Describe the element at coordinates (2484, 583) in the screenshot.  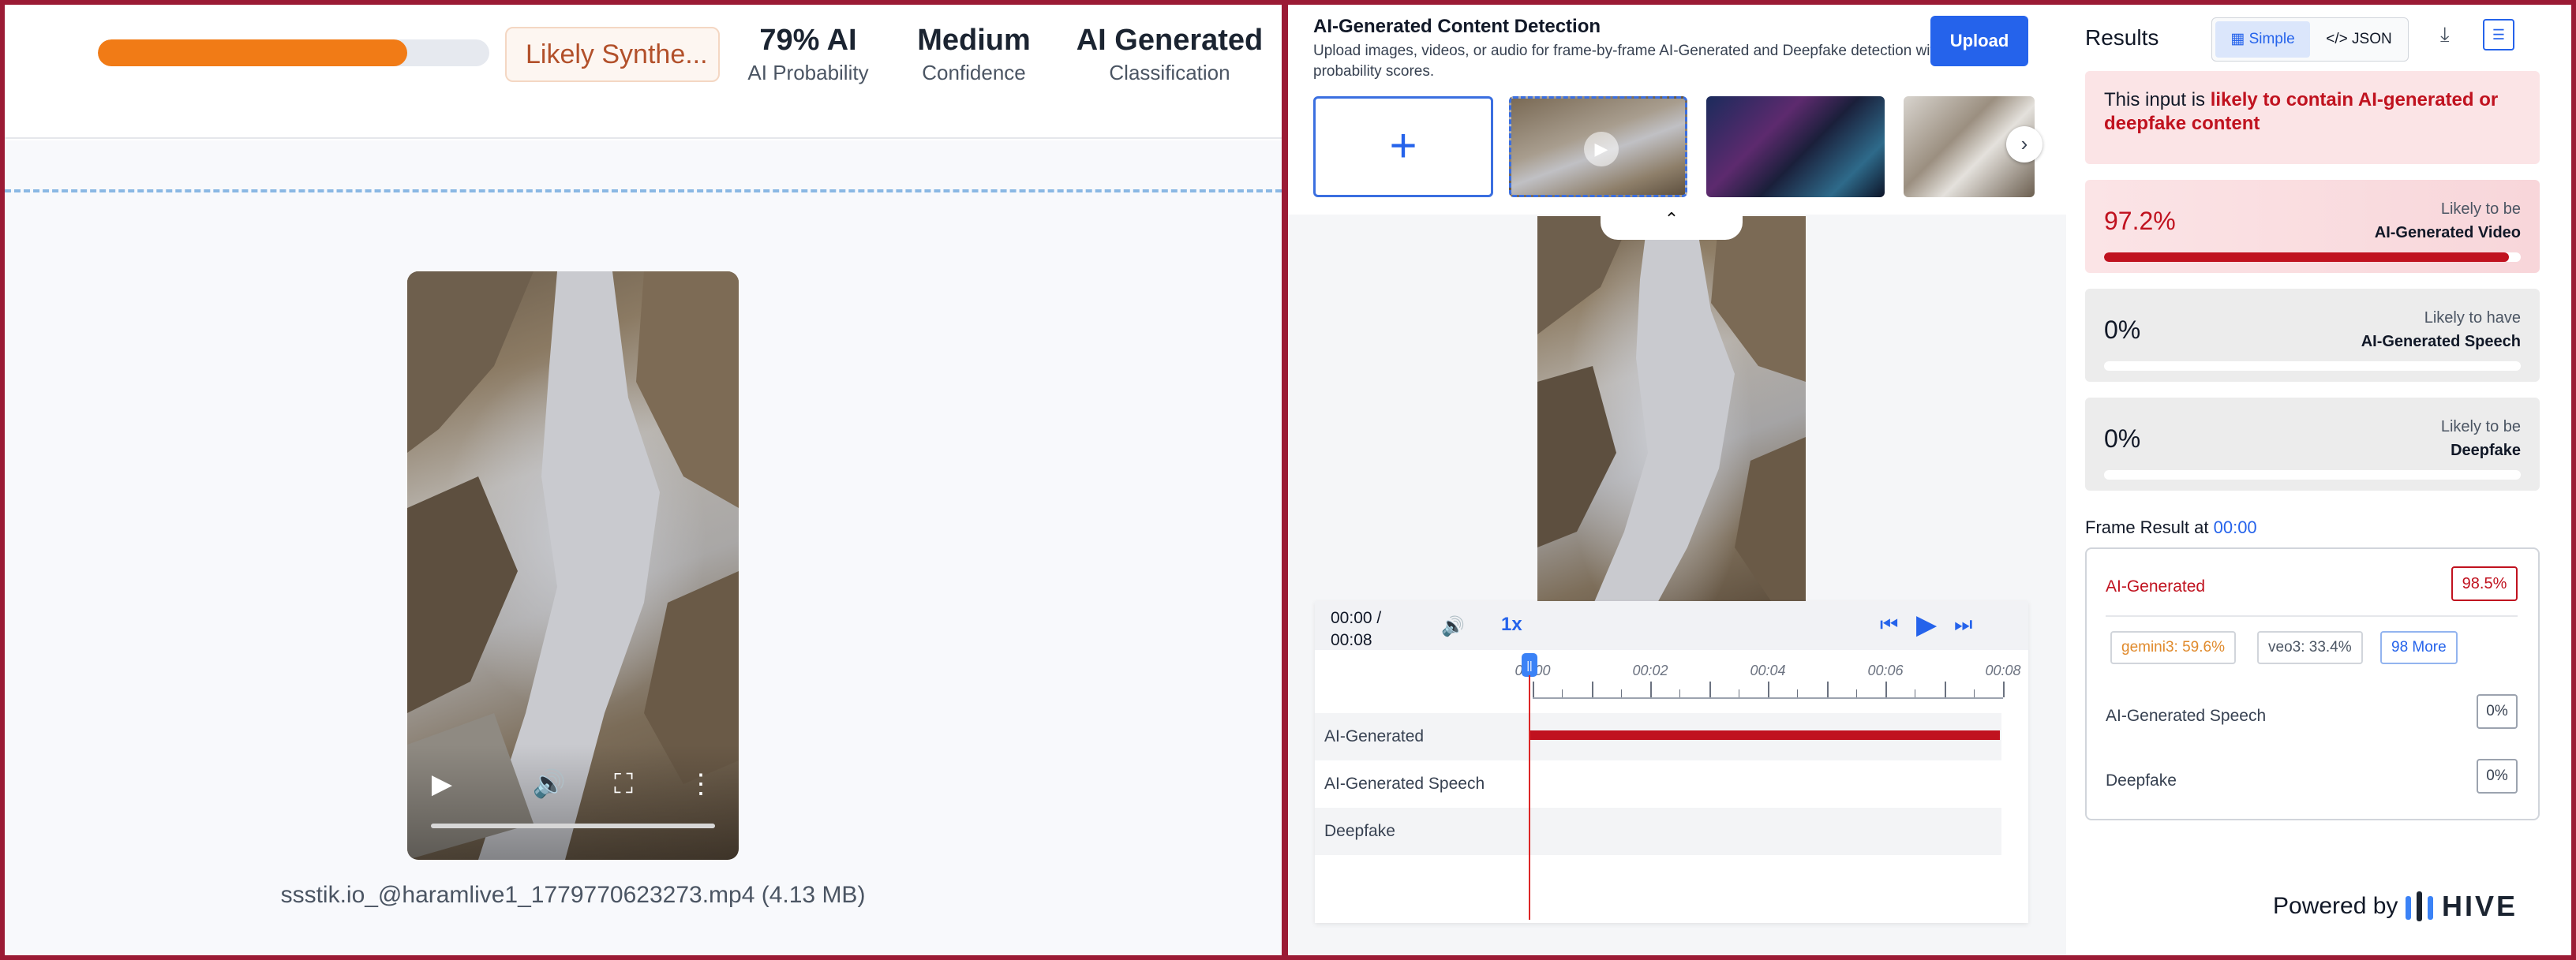
I see `frame-ai-generated-value: 98.5%` at that location.